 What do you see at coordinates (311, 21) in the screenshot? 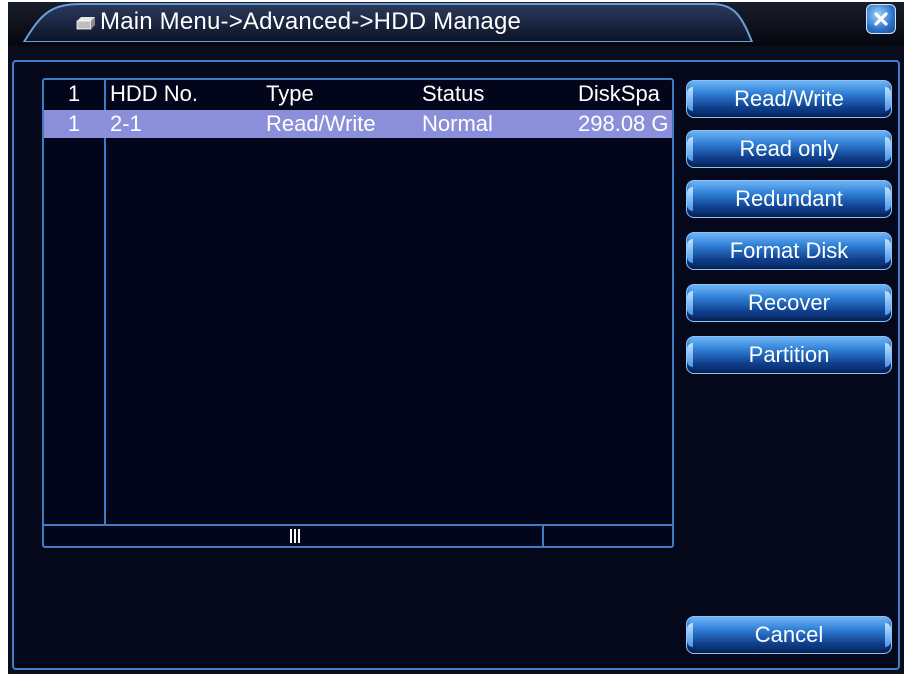
I see `window-title: Main Menu->Advanced->HDD Manage` at bounding box center [311, 21].